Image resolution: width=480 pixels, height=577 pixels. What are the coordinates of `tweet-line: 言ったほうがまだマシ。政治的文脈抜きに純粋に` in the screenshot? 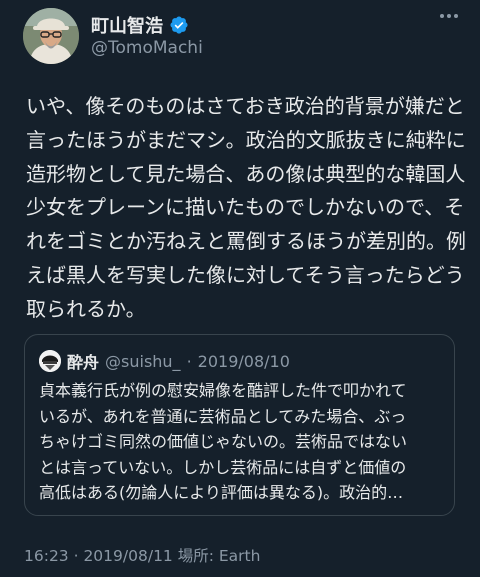 It's located at (246, 139).